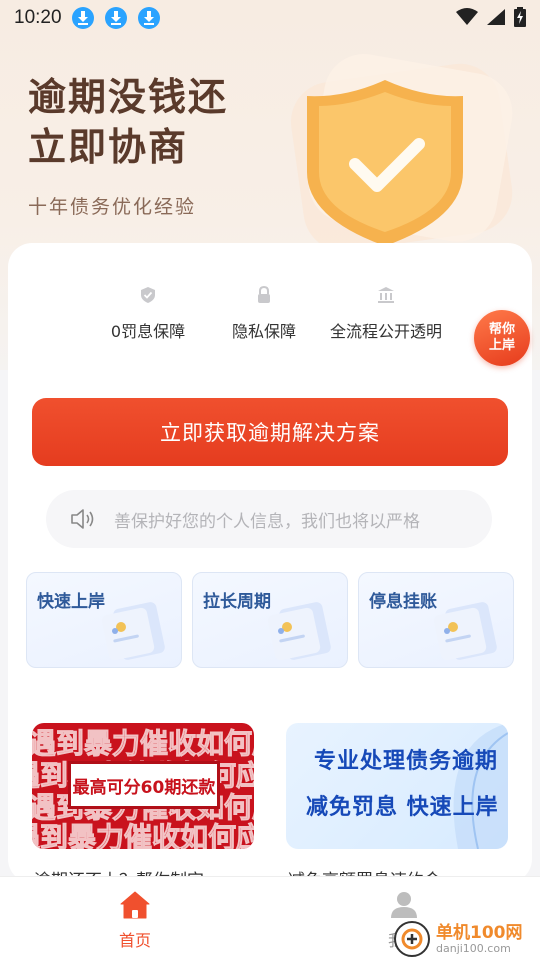 The width and height of the screenshot is (540, 960). I want to click on tab-home: 首页, so click(135, 921).